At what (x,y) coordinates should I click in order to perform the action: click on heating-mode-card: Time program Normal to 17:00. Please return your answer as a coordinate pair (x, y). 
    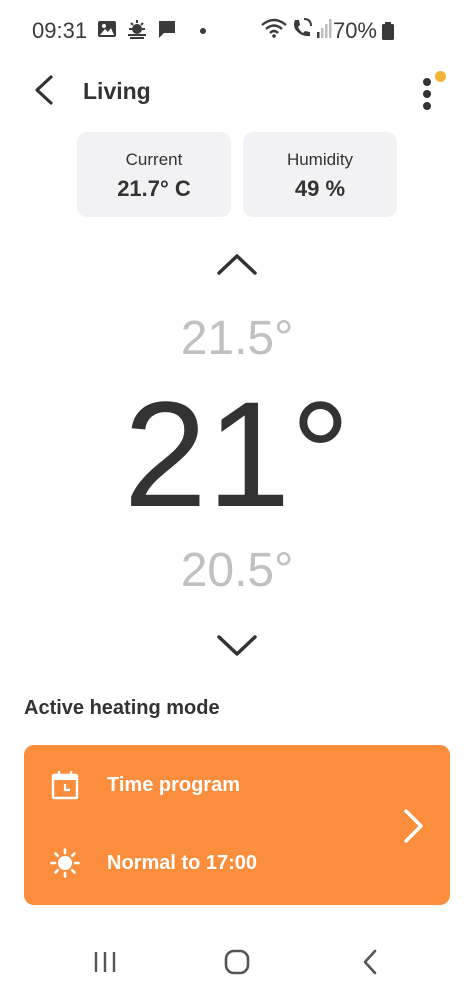
    Looking at the image, I should click on (237, 825).